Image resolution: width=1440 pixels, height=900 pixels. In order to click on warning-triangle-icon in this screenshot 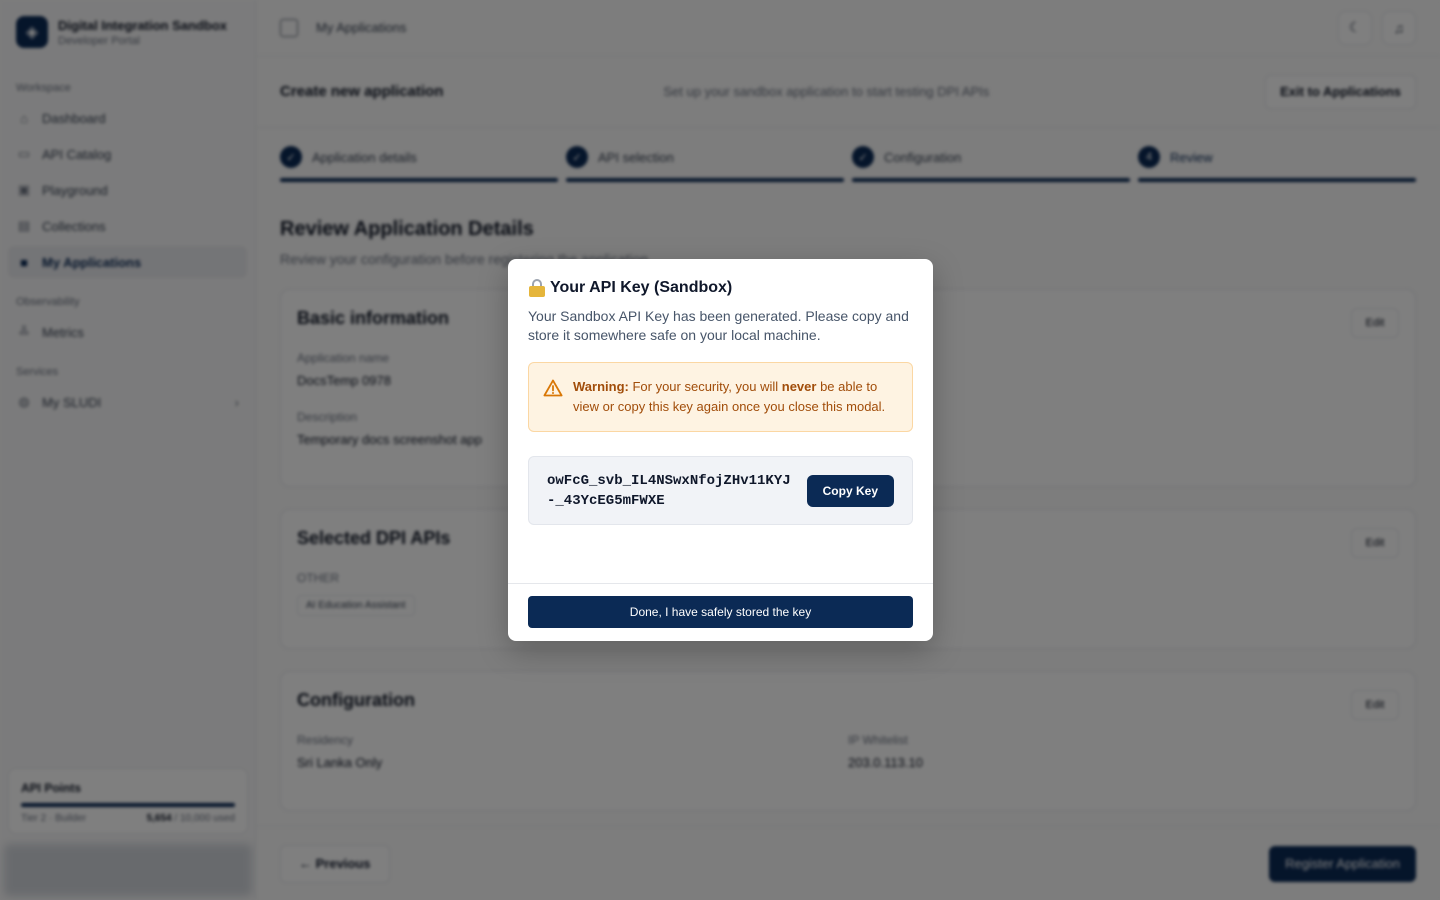, I will do `click(553, 388)`.